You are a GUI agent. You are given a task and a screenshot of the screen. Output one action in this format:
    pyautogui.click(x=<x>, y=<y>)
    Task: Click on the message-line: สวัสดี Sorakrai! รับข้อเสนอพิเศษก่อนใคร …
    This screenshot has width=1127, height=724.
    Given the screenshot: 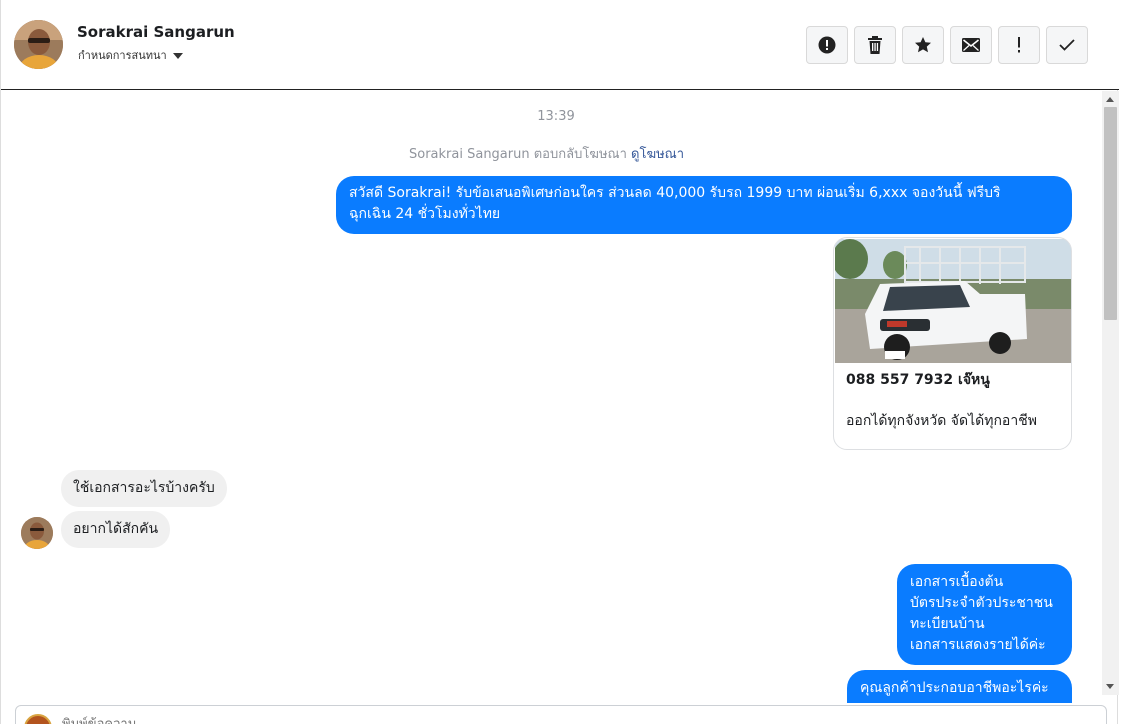 What is the action you would take?
    pyautogui.click(x=675, y=193)
    